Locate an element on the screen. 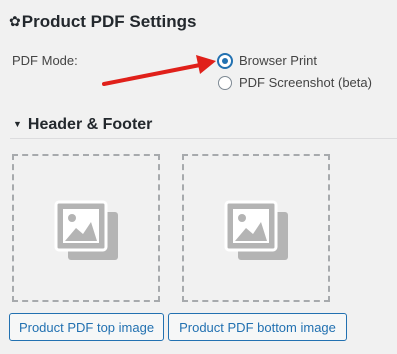 The width and height of the screenshot is (397, 354). caret-down-icon: ▼ is located at coordinates (17, 124).